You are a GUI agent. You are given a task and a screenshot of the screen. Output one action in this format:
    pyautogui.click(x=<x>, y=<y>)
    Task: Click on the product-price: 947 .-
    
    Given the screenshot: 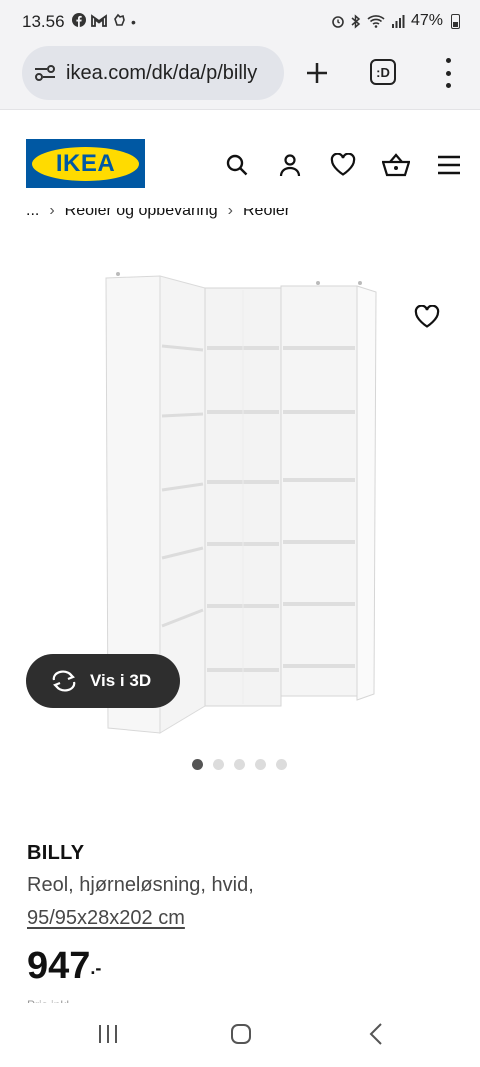 What is the action you would take?
    pyautogui.click(x=64, y=966)
    